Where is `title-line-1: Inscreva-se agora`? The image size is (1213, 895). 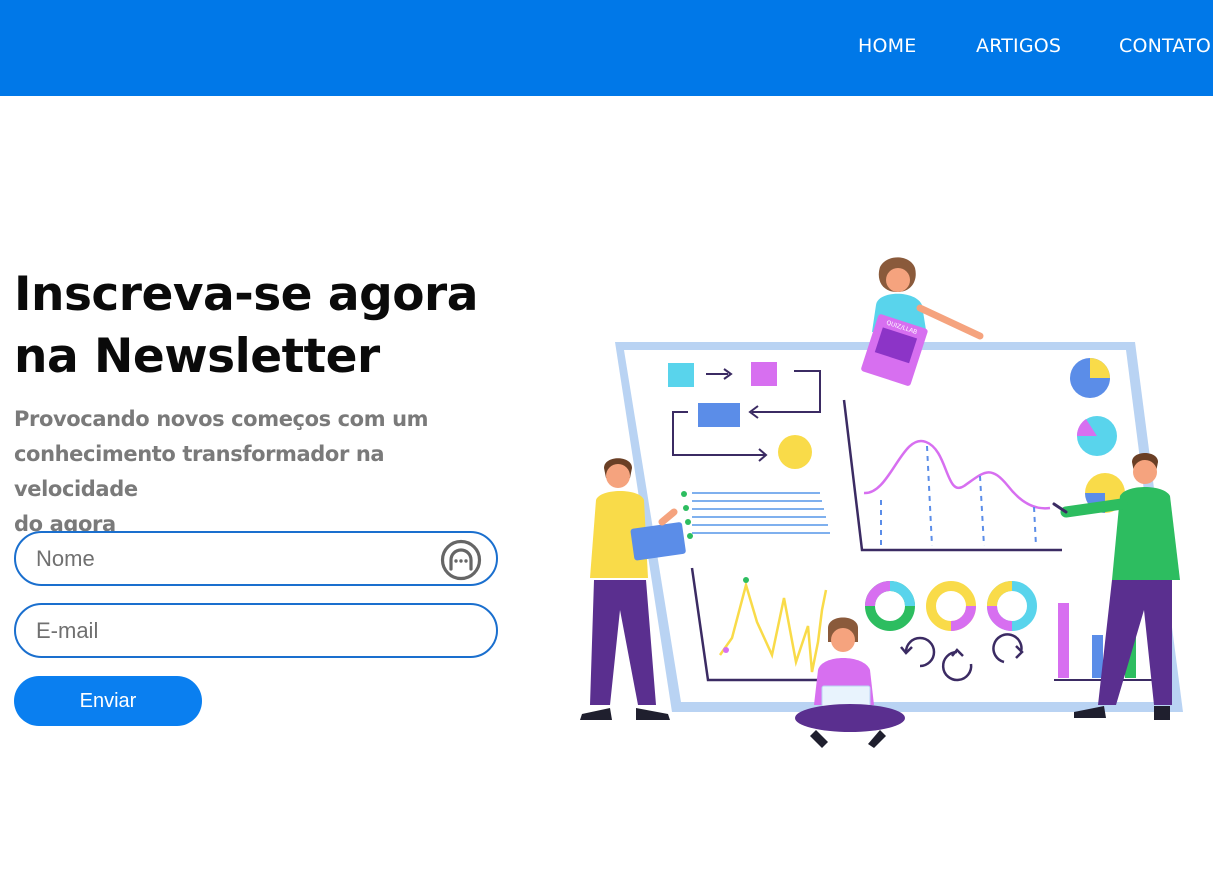
title-line-1: Inscreva-se agora is located at coordinates (246, 294).